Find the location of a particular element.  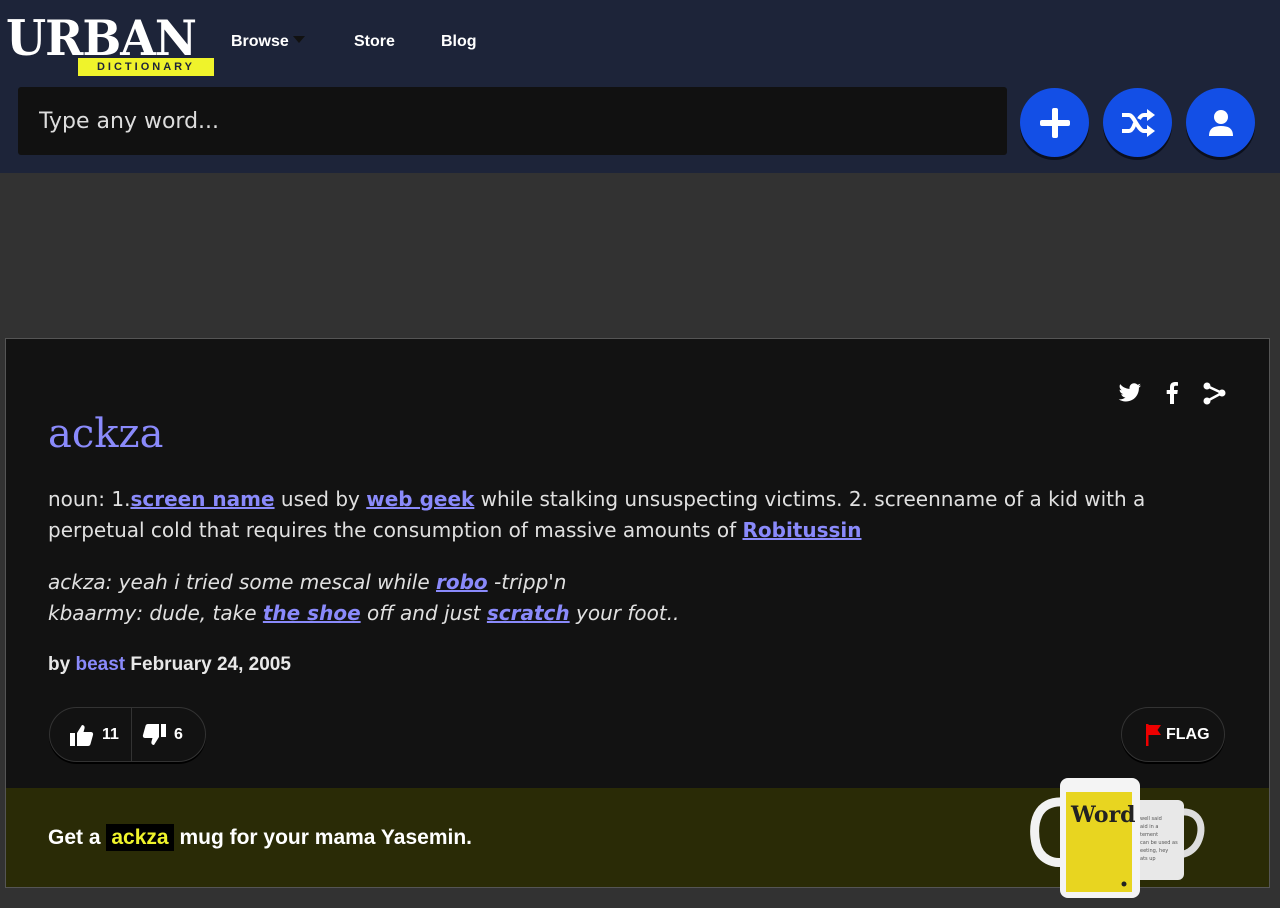

by-label: by is located at coordinates (59, 664).